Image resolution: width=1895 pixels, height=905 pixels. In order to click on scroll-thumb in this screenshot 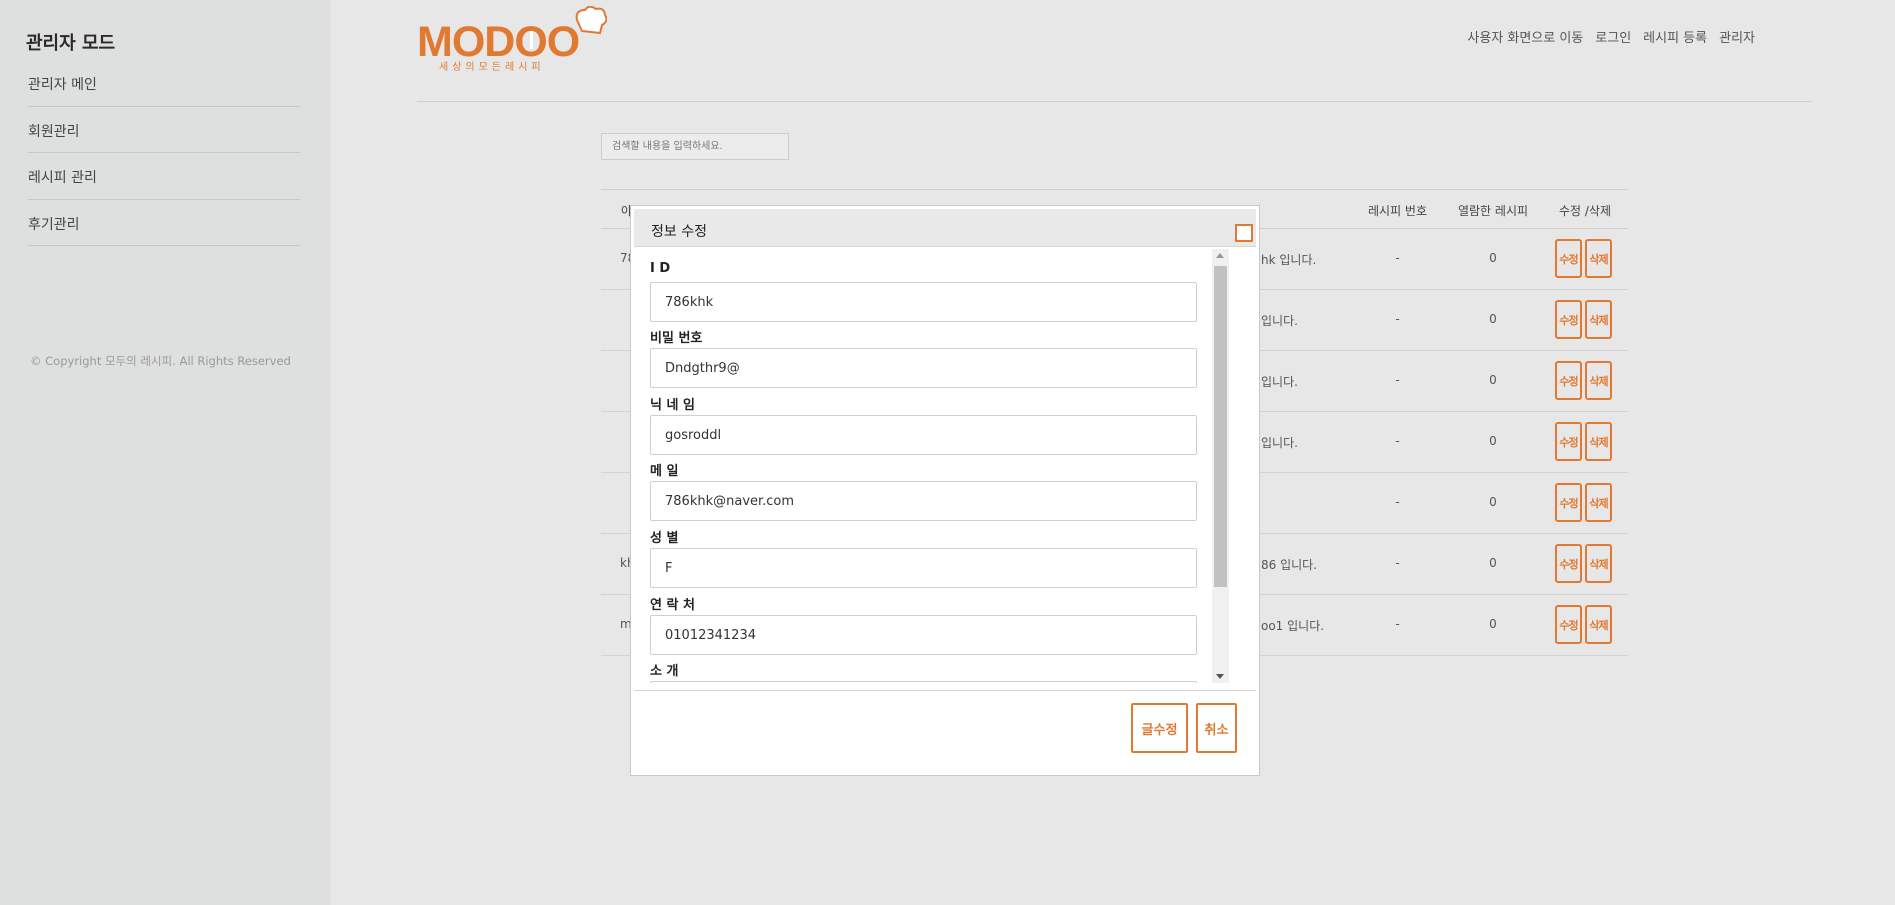, I will do `click(1220, 426)`.